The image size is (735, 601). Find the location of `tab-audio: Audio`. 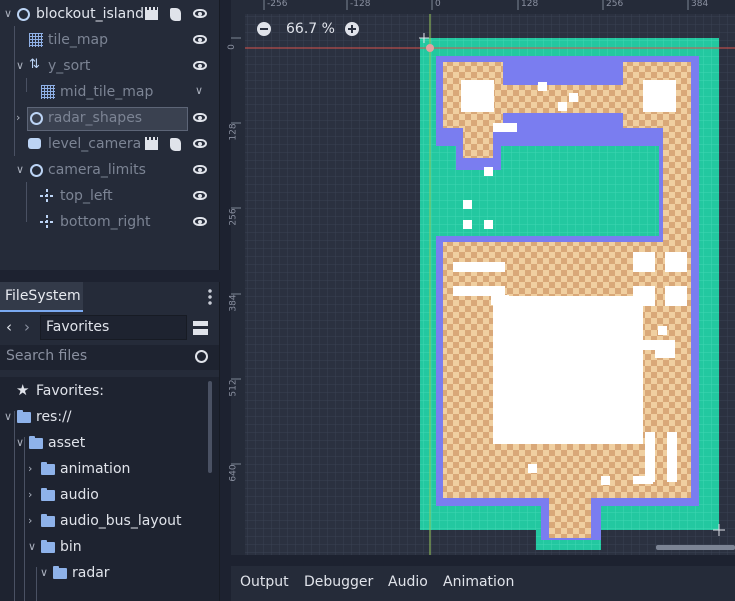

tab-audio: Audio is located at coordinates (408, 582).